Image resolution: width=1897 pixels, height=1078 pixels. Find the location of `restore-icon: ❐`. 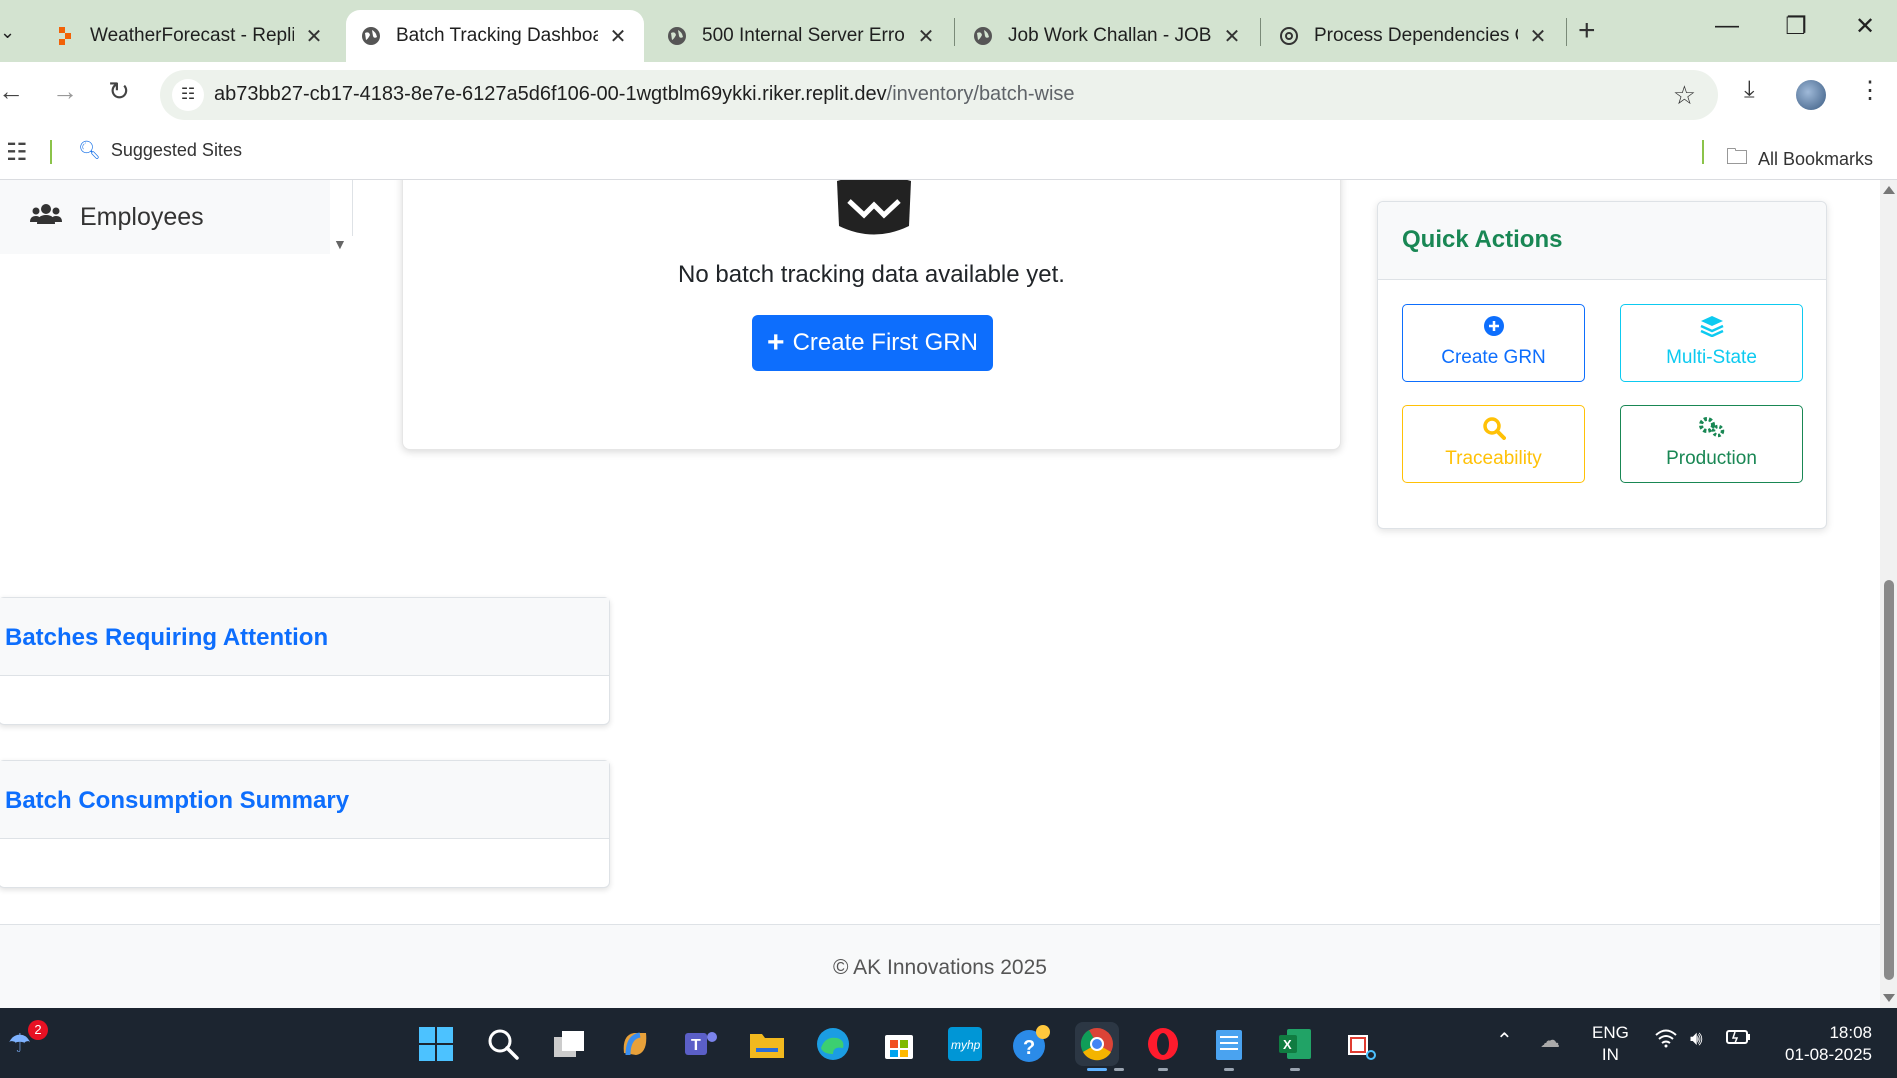

restore-icon: ❐ is located at coordinates (1796, 26).